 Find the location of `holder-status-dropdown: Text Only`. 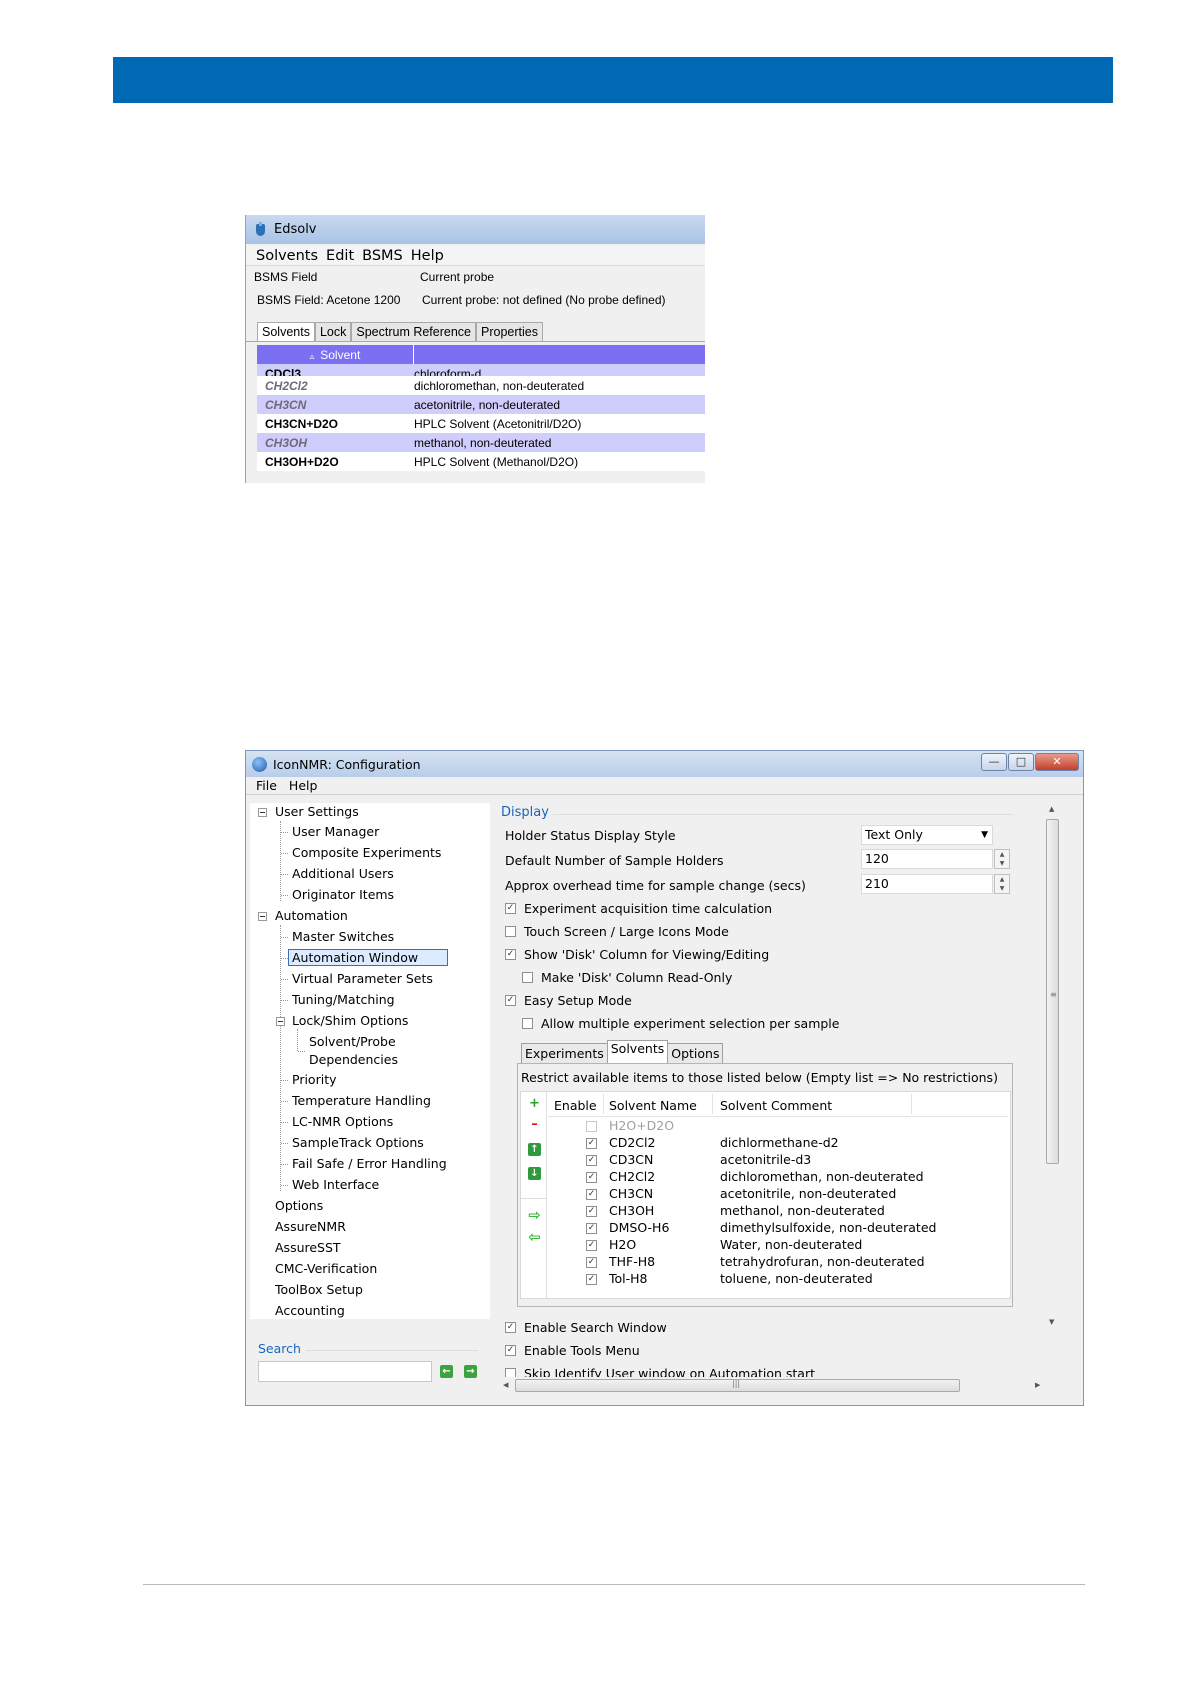

holder-status-dropdown: Text Only is located at coordinates (927, 835).